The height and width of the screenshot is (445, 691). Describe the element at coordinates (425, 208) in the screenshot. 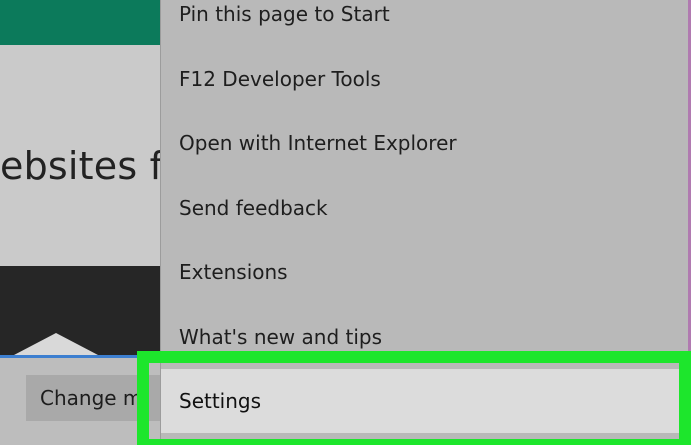

I see `menu-item-send-feedback: Send feedback` at that location.